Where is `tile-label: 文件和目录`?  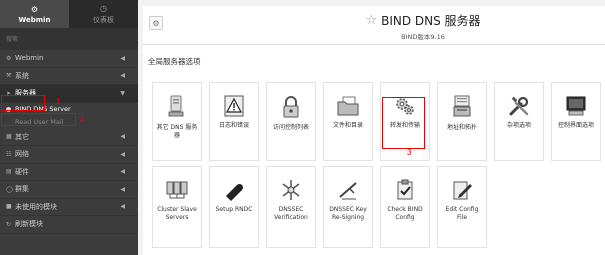
tile-label: 文件和目录 is located at coordinates (347, 125).